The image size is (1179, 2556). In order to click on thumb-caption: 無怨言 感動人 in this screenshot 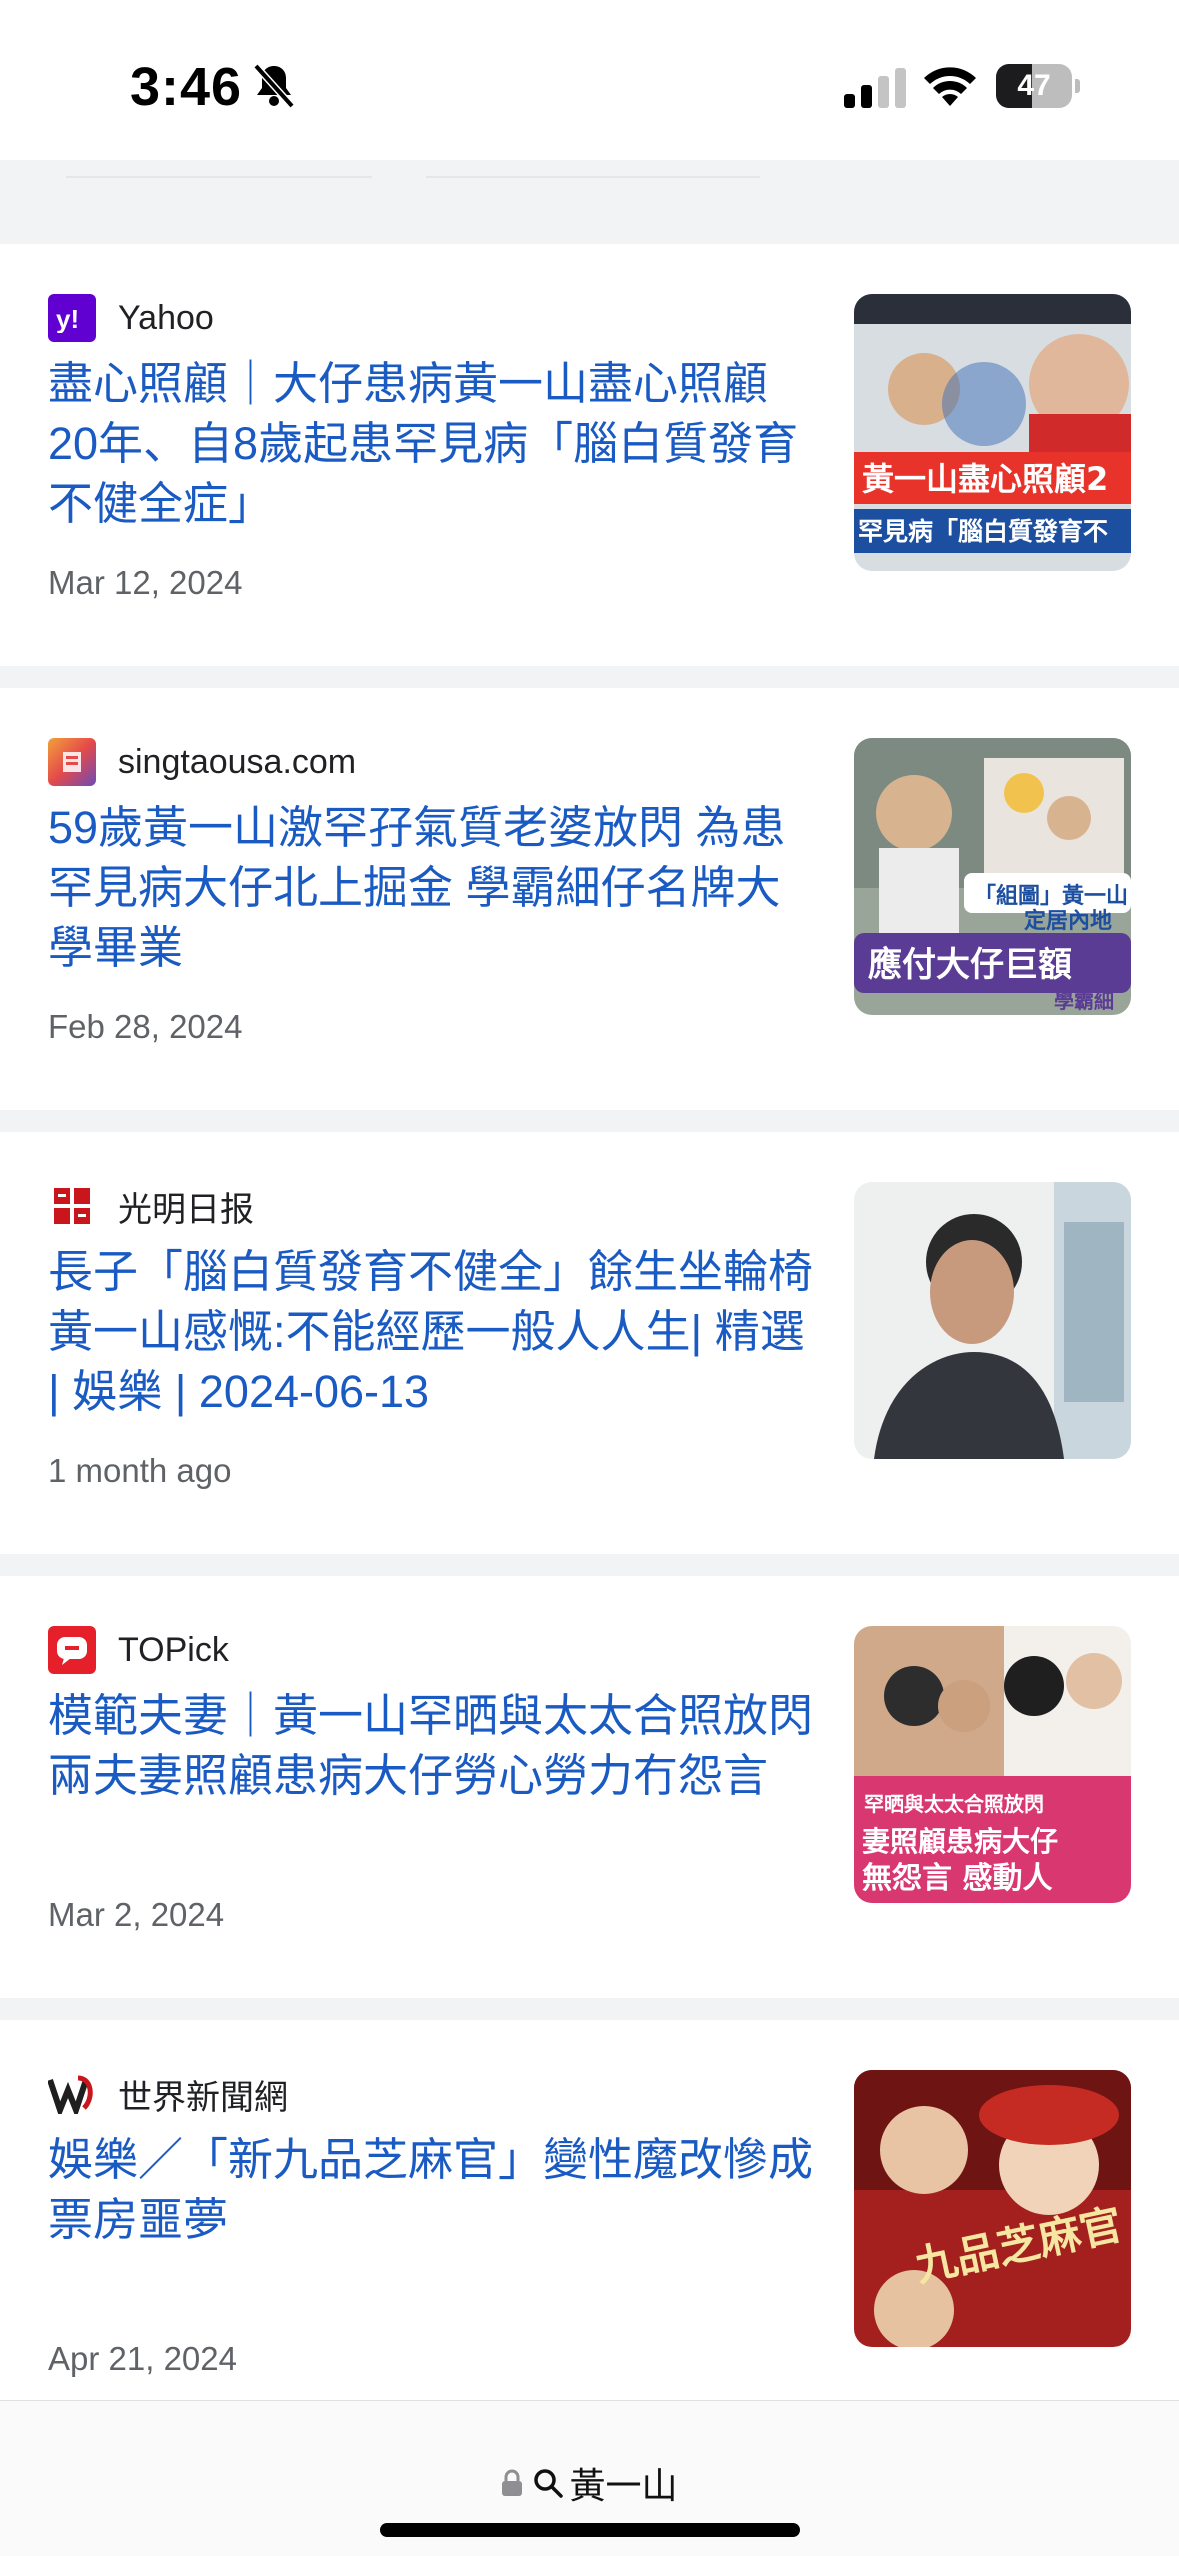, I will do `click(957, 1878)`.